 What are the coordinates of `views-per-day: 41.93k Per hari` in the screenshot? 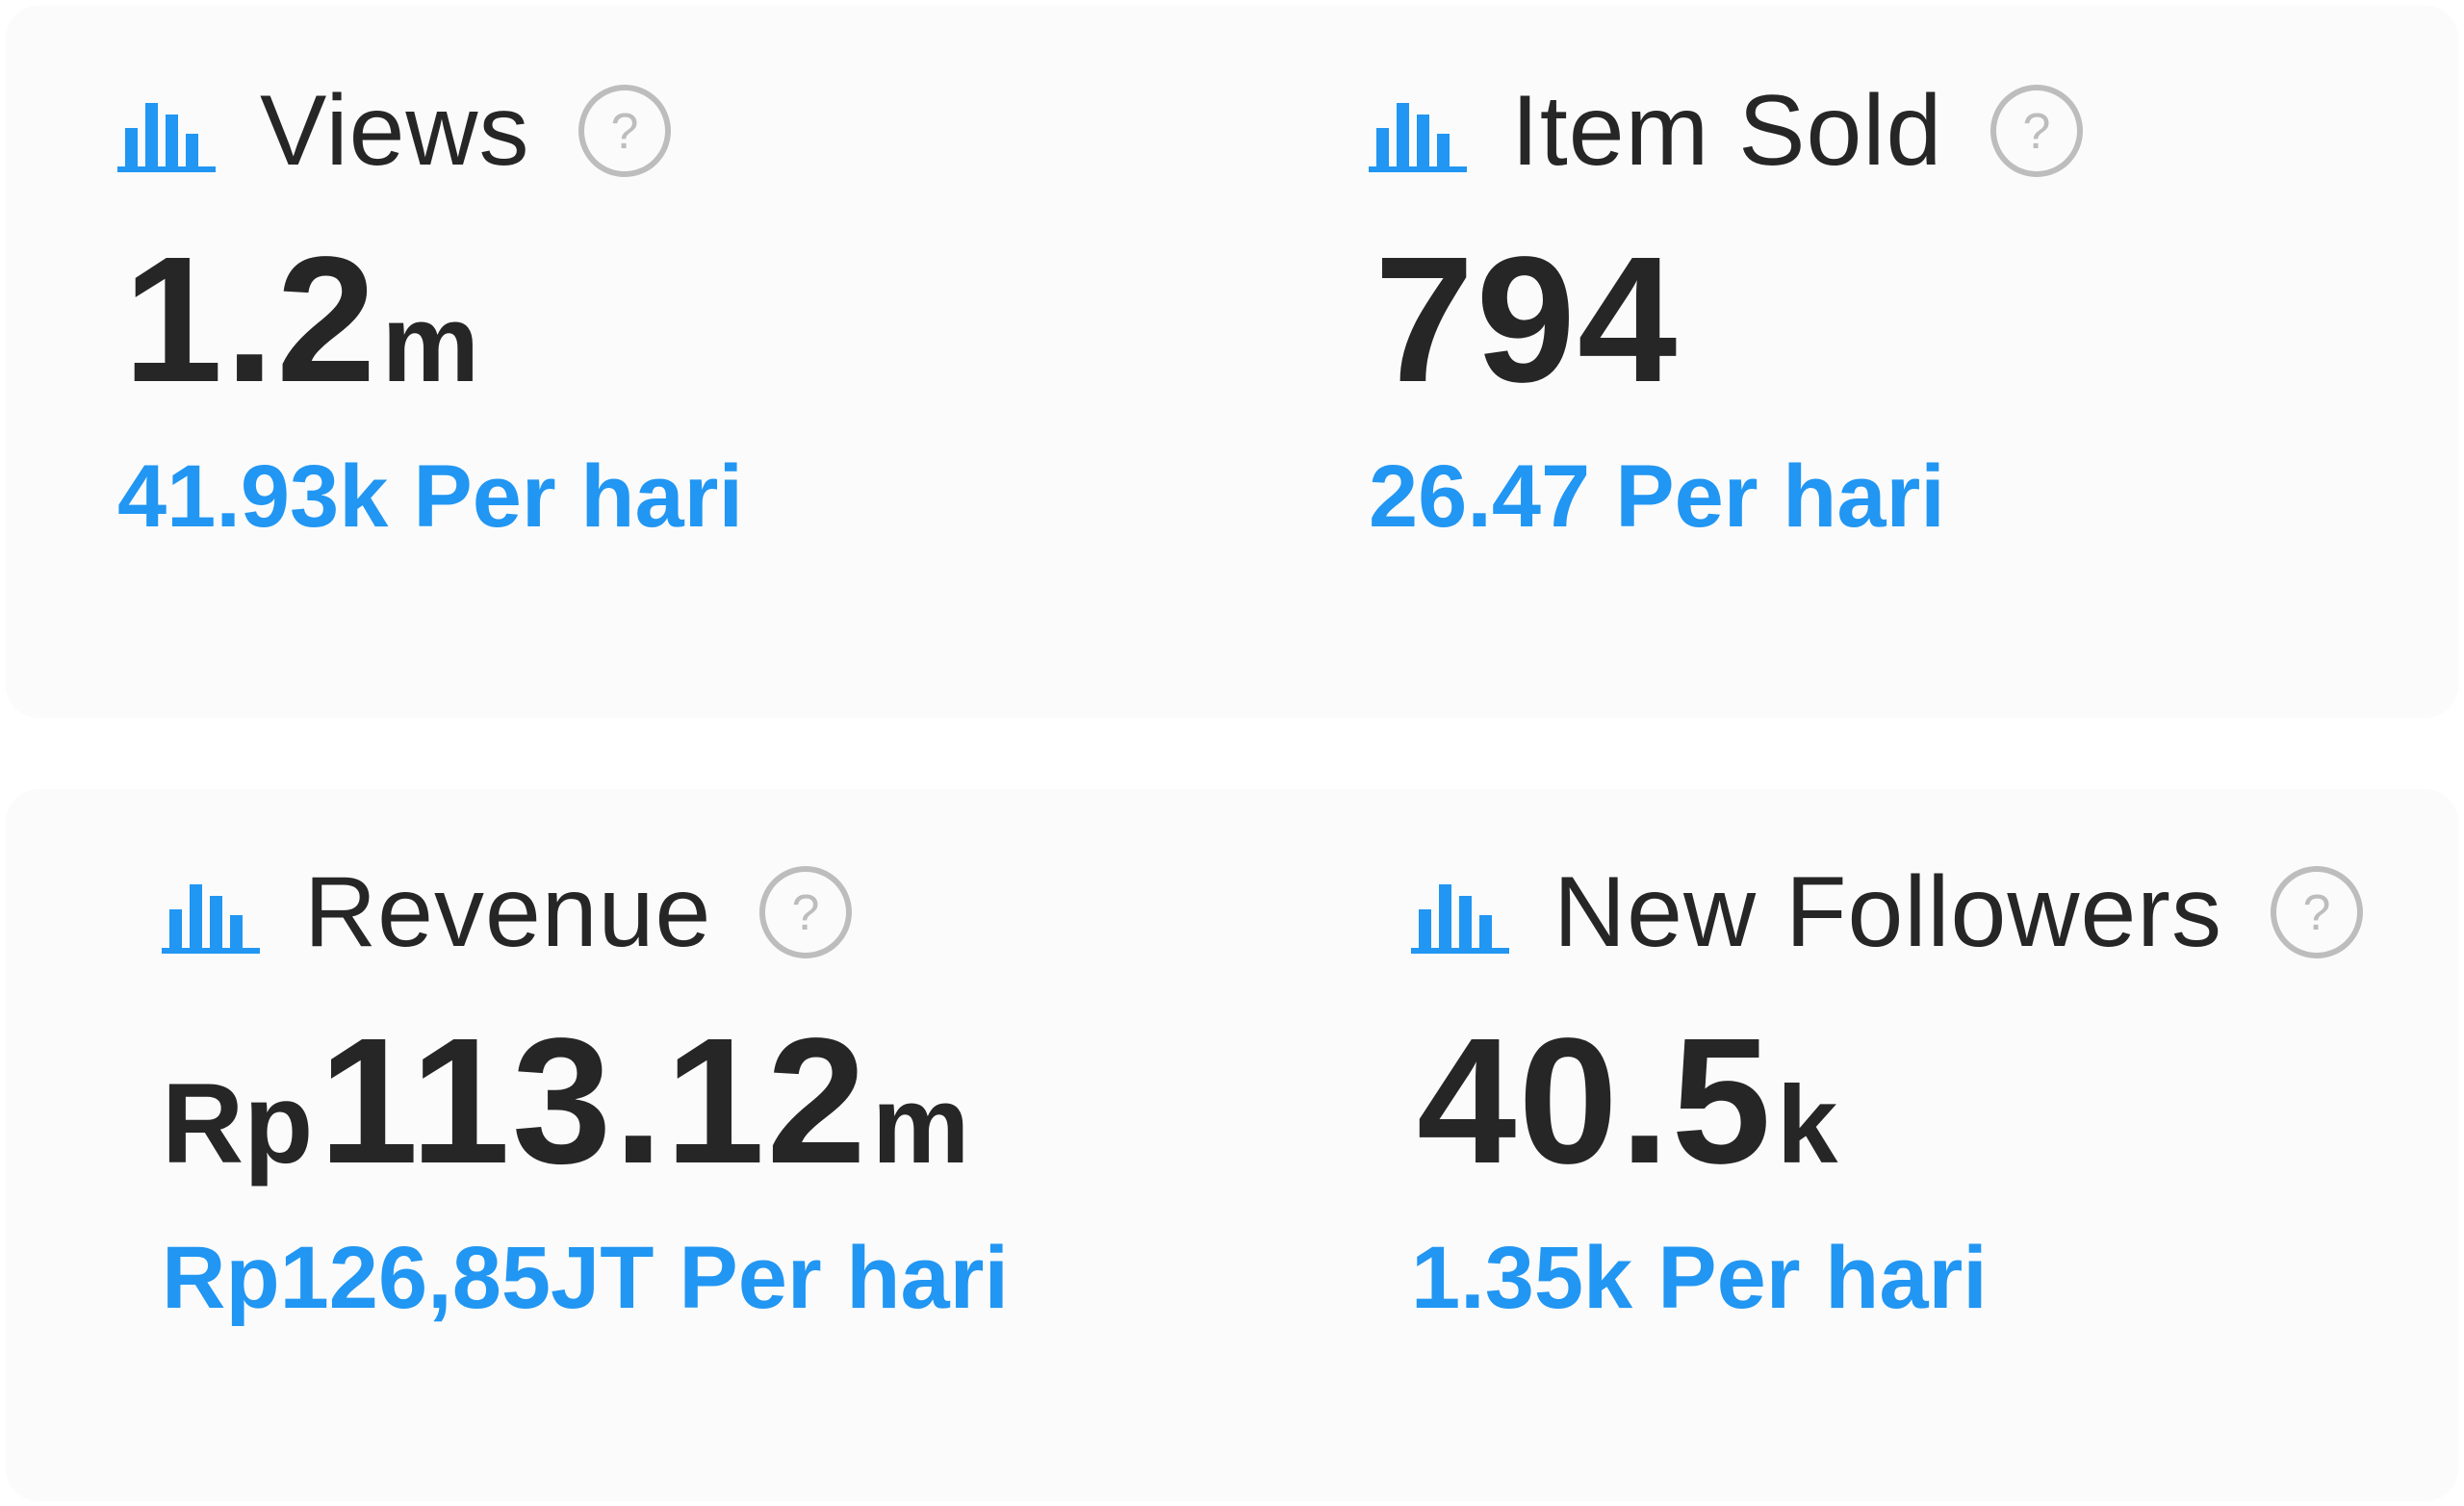 It's located at (430, 496).